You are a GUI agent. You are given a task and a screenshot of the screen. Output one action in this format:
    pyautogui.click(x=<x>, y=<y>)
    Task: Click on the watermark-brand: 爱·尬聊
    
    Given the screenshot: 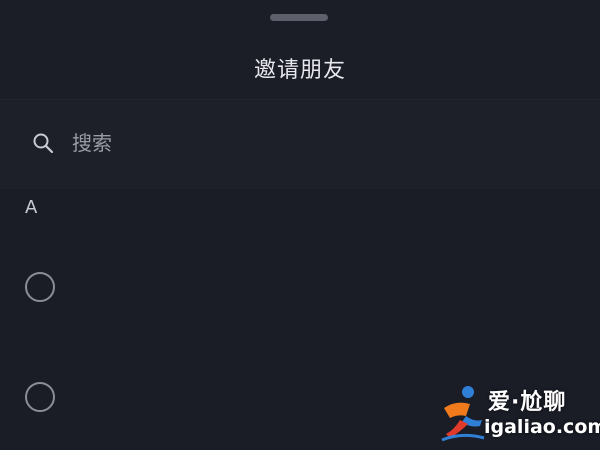 What is the action you would take?
    pyautogui.click(x=527, y=402)
    